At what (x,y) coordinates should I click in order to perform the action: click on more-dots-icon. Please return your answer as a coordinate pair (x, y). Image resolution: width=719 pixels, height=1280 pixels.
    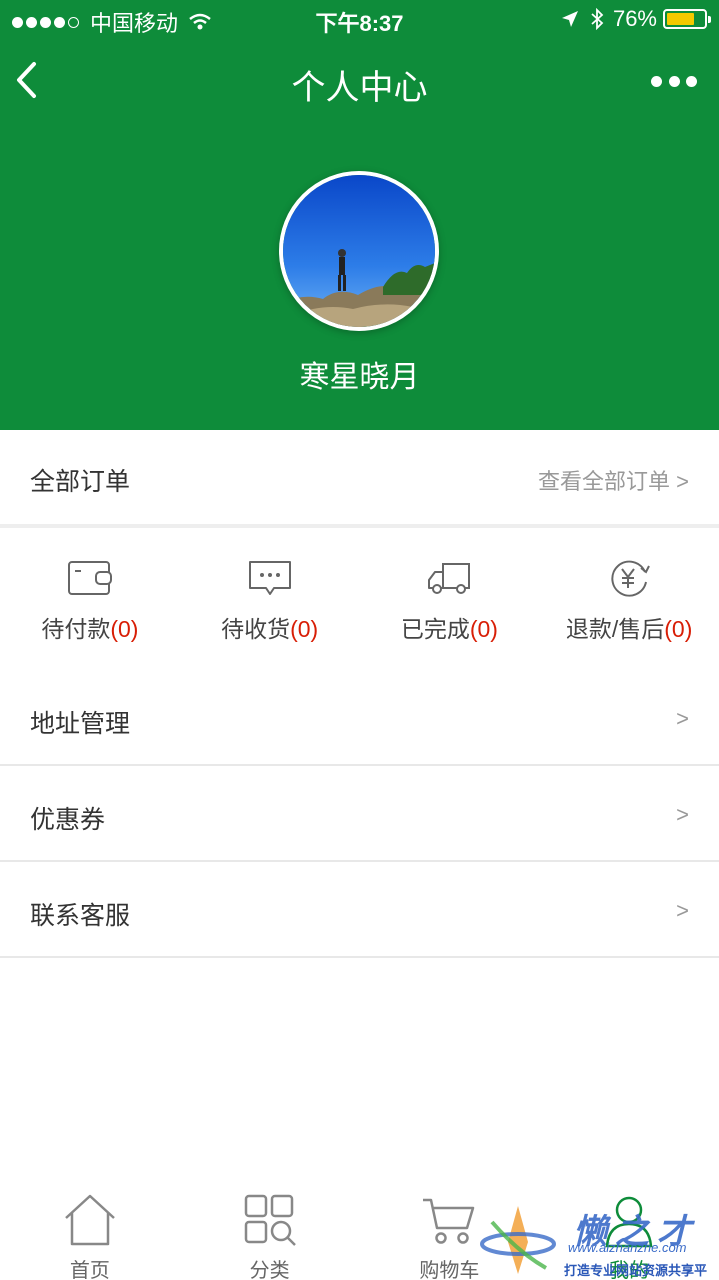
    Looking at the image, I should click on (674, 81).